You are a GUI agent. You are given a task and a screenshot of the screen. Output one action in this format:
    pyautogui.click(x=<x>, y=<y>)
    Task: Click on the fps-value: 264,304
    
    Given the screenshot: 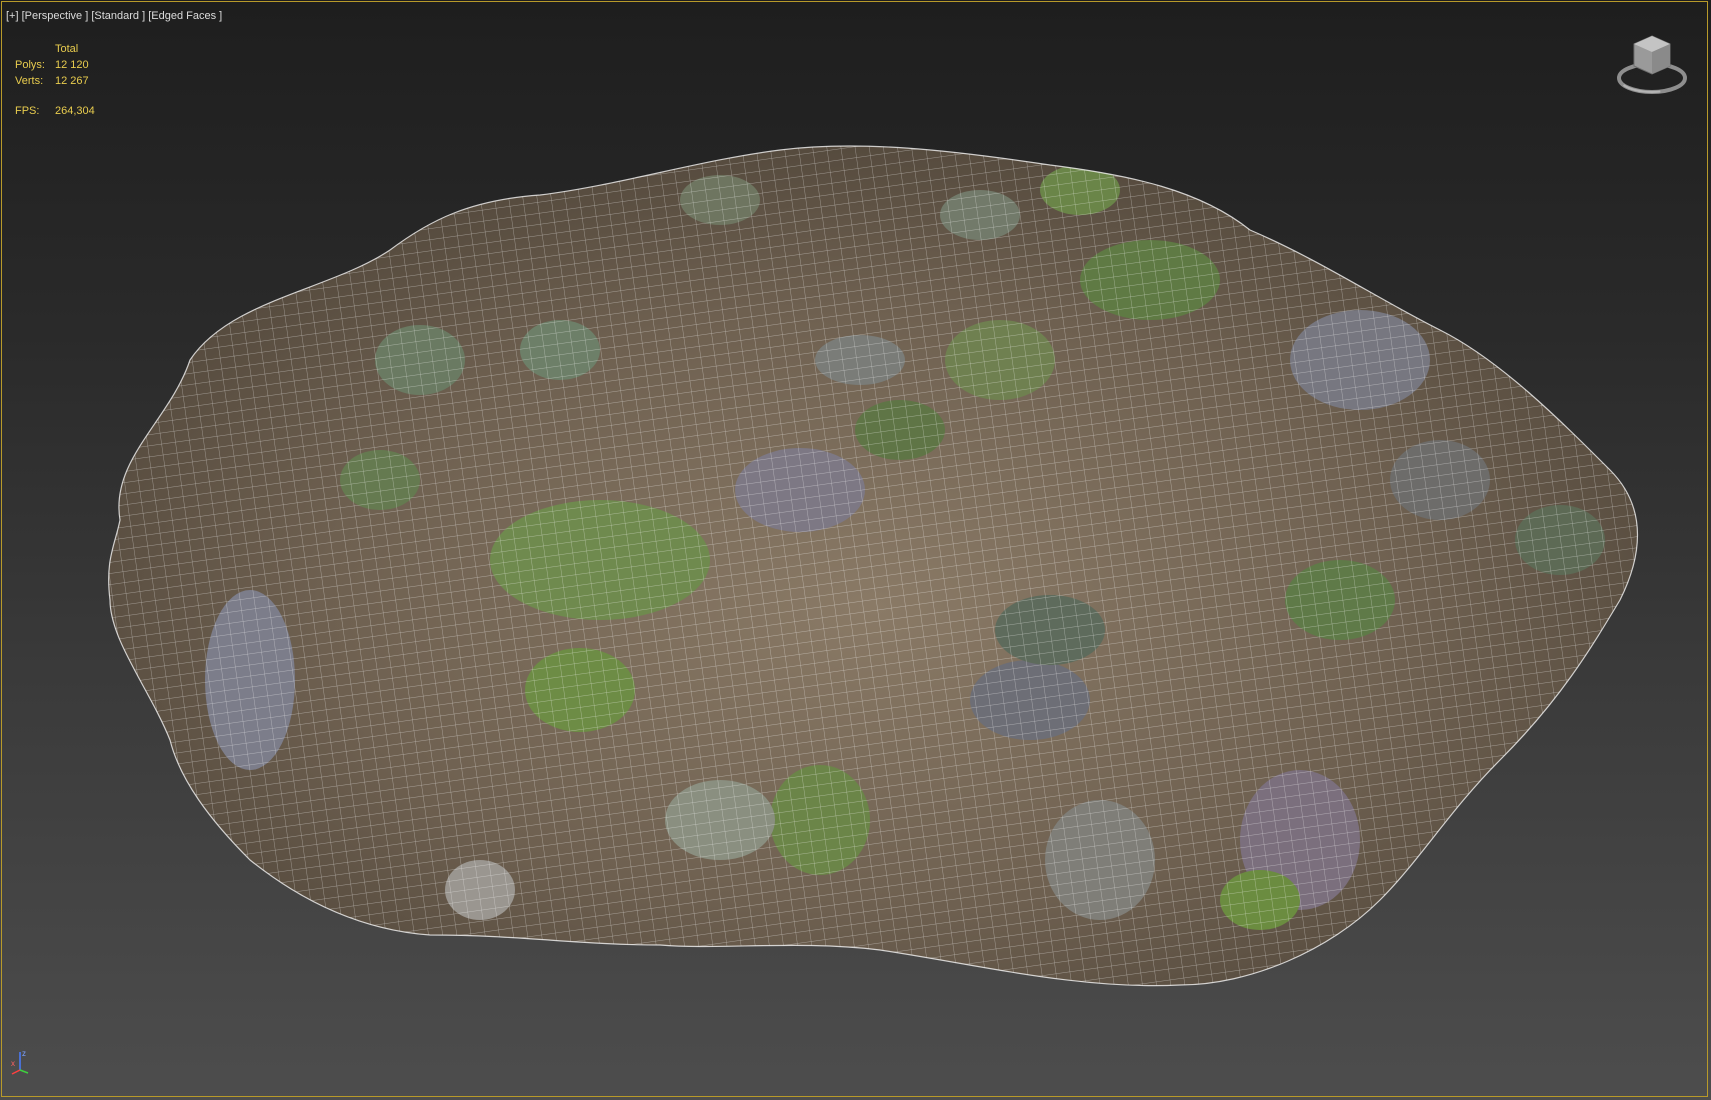 What is the action you would take?
    pyautogui.click(x=75, y=111)
    